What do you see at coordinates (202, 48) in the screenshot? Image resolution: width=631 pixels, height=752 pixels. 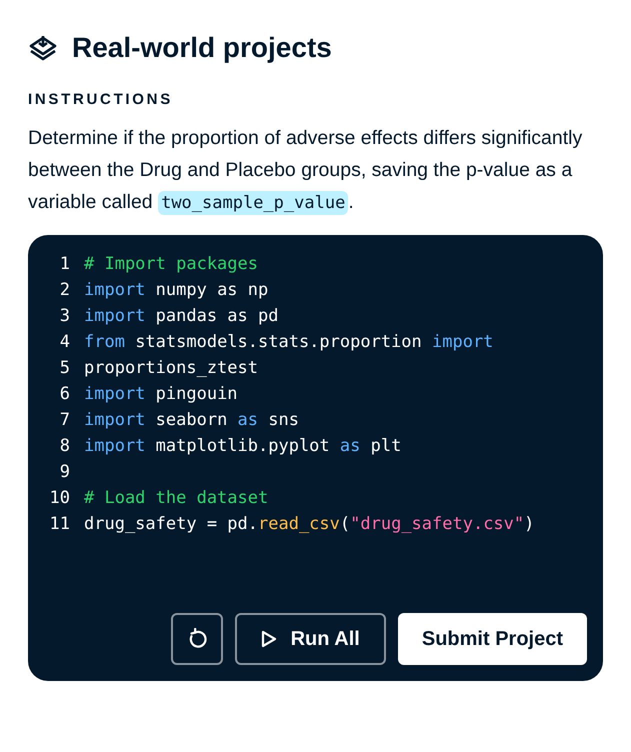 I see `page-title: Real-world projects` at bounding box center [202, 48].